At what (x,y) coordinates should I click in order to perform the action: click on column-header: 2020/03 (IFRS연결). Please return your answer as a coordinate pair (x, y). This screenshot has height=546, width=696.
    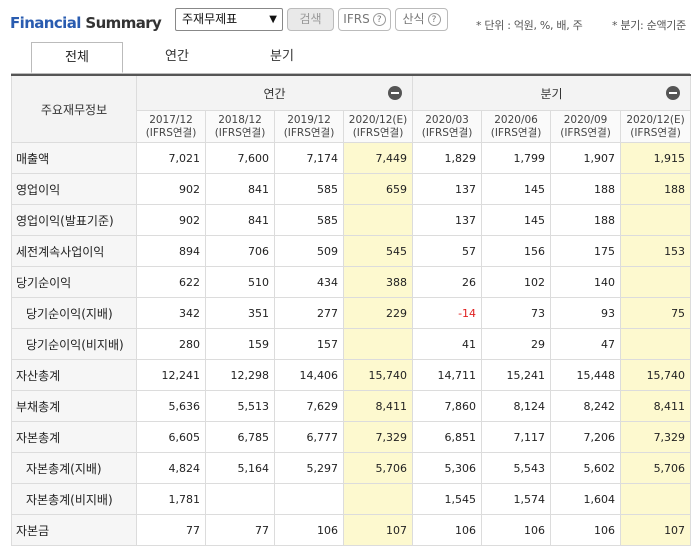
    Looking at the image, I should click on (447, 126).